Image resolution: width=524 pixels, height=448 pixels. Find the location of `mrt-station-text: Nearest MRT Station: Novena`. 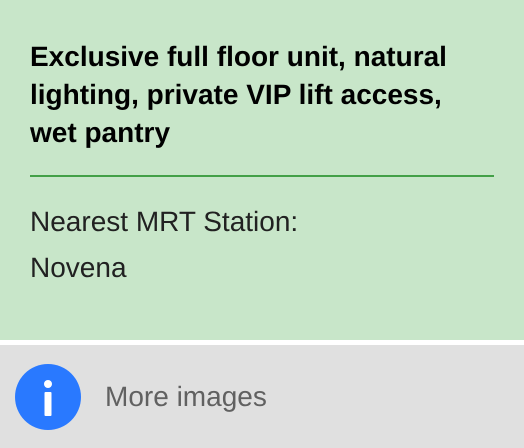

mrt-station-text: Nearest MRT Station: Novena is located at coordinates (165, 245).